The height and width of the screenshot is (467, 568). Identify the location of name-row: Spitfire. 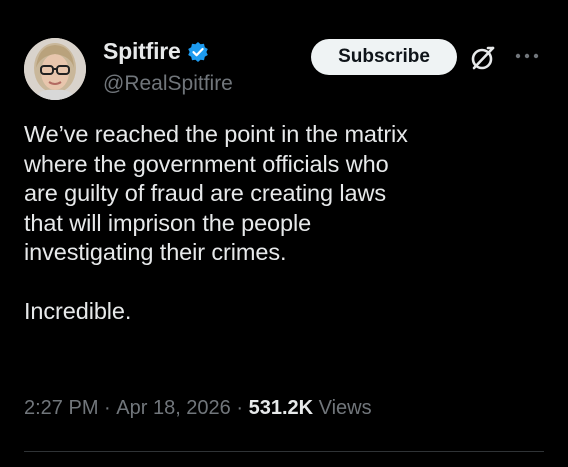
(156, 51).